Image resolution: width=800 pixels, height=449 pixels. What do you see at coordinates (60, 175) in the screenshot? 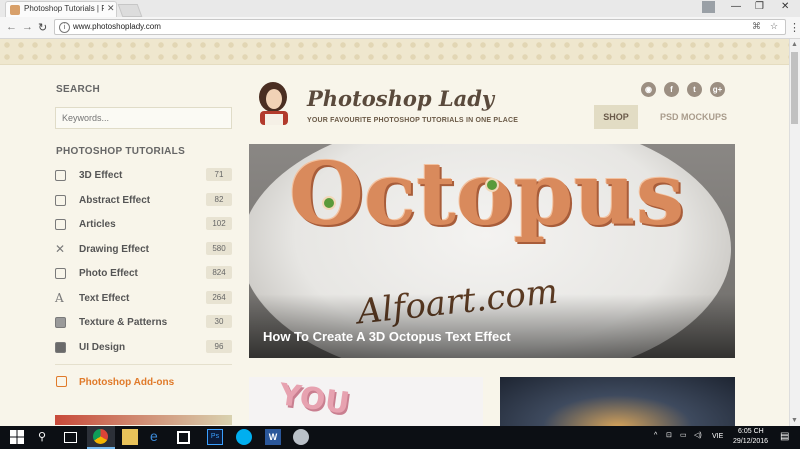
I see `cube-icon` at bounding box center [60, 175].